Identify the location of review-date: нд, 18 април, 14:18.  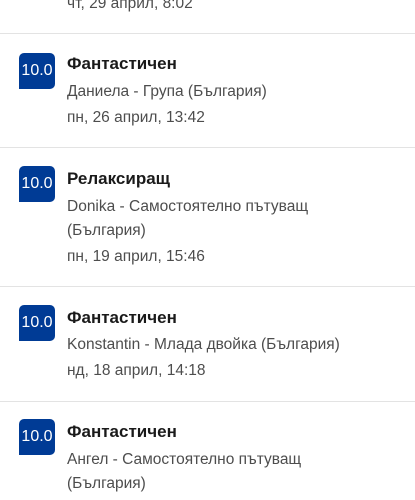
(136, 370).